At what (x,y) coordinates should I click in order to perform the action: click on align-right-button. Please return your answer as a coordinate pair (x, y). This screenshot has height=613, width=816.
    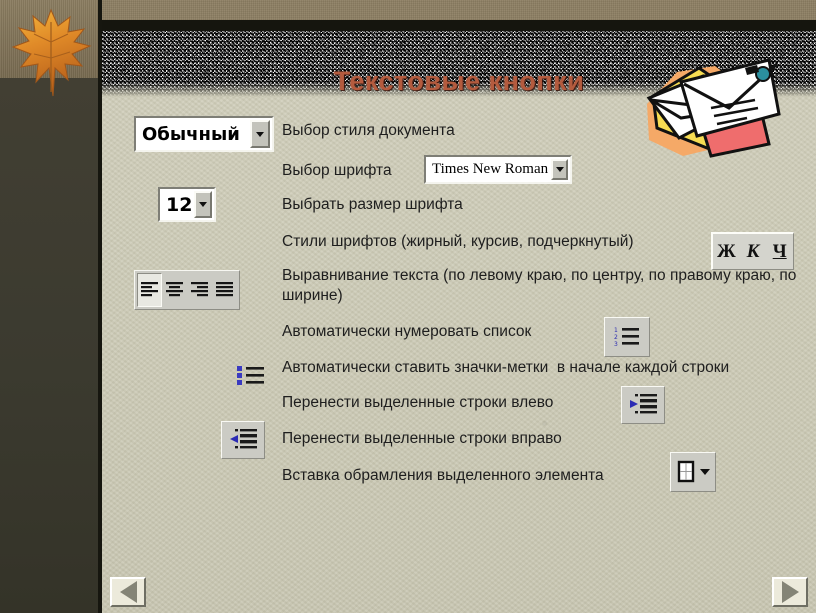
    Looking at the image, I should click on (199, 290).